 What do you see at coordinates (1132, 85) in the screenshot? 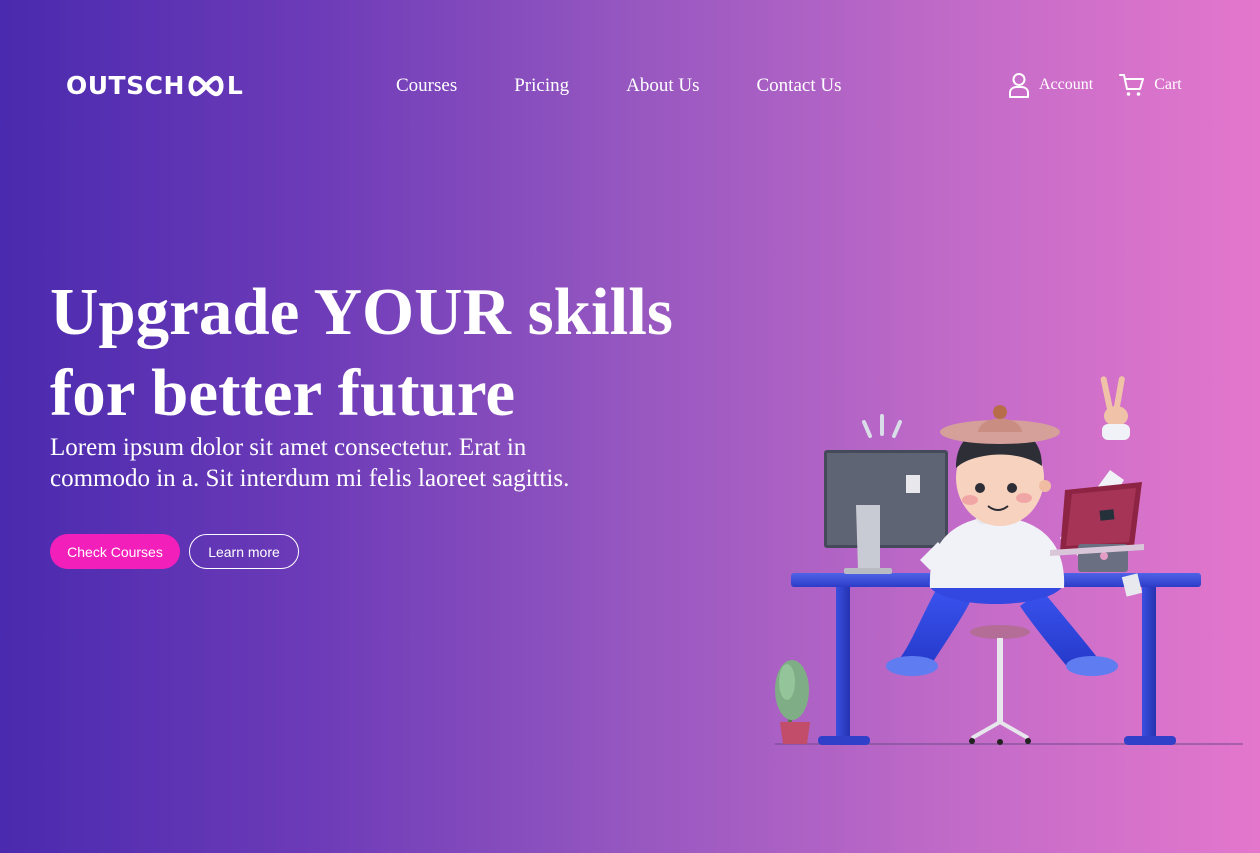
I see `shopping-cart-icon` at bounding box center [1132, 85].